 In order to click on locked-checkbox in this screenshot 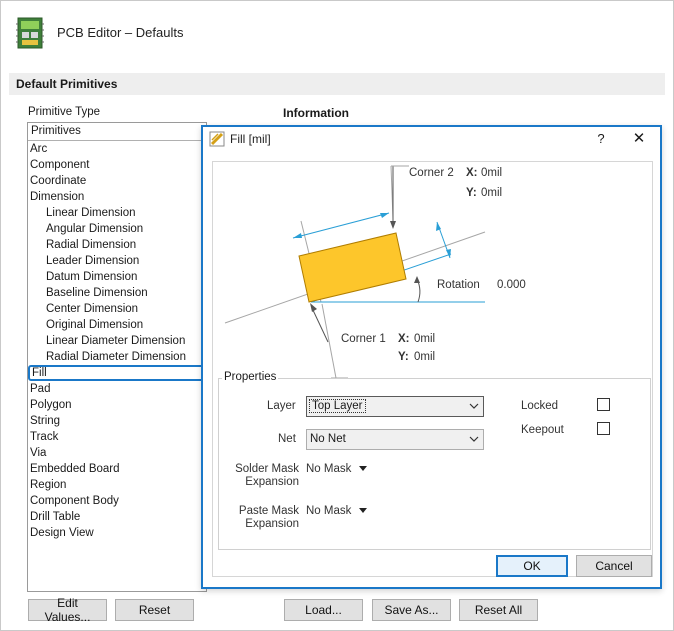, I will do `click(603, 404)`.